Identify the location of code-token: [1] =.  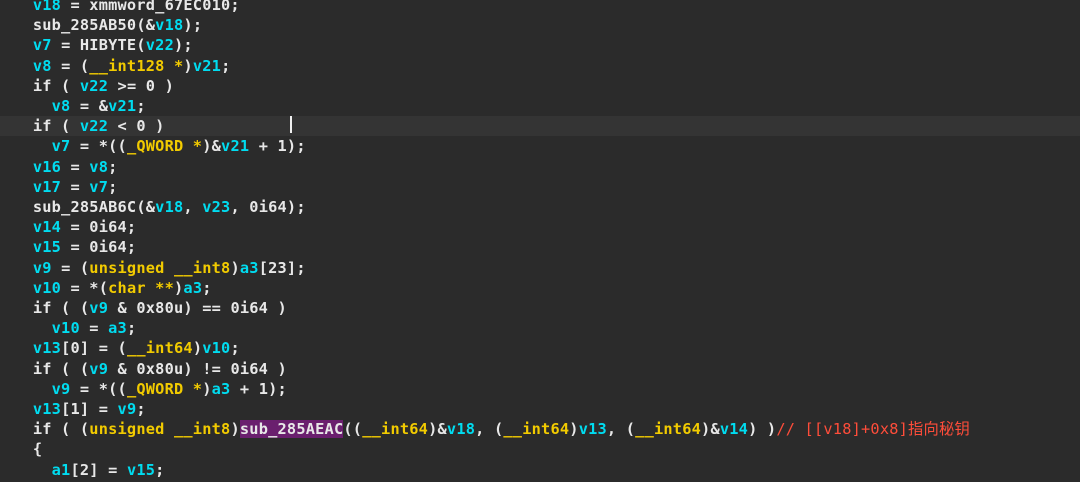
(89, 409).